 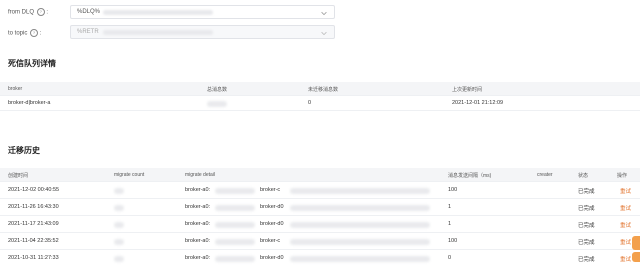 I want to click on redacted-total, so click(x=217, y=104).